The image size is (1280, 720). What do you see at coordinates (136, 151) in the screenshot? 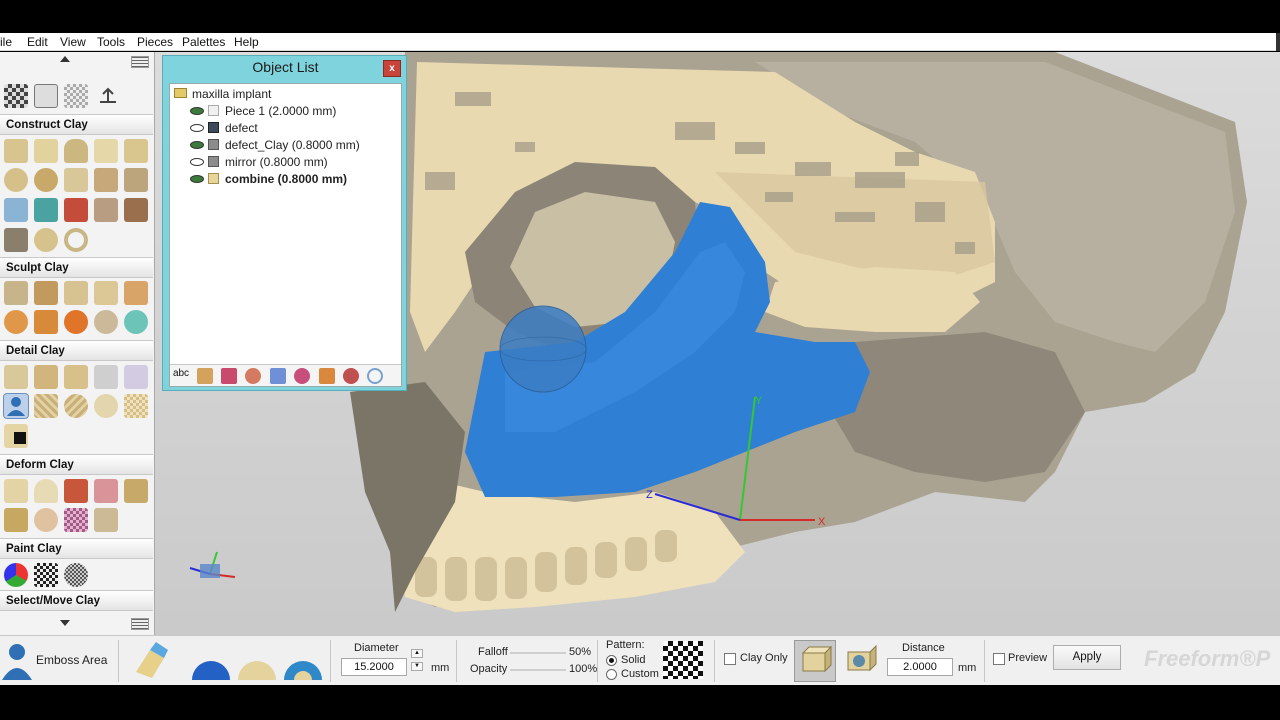
I see `construct-tool-5-icon` at bounding box center [136, 151].